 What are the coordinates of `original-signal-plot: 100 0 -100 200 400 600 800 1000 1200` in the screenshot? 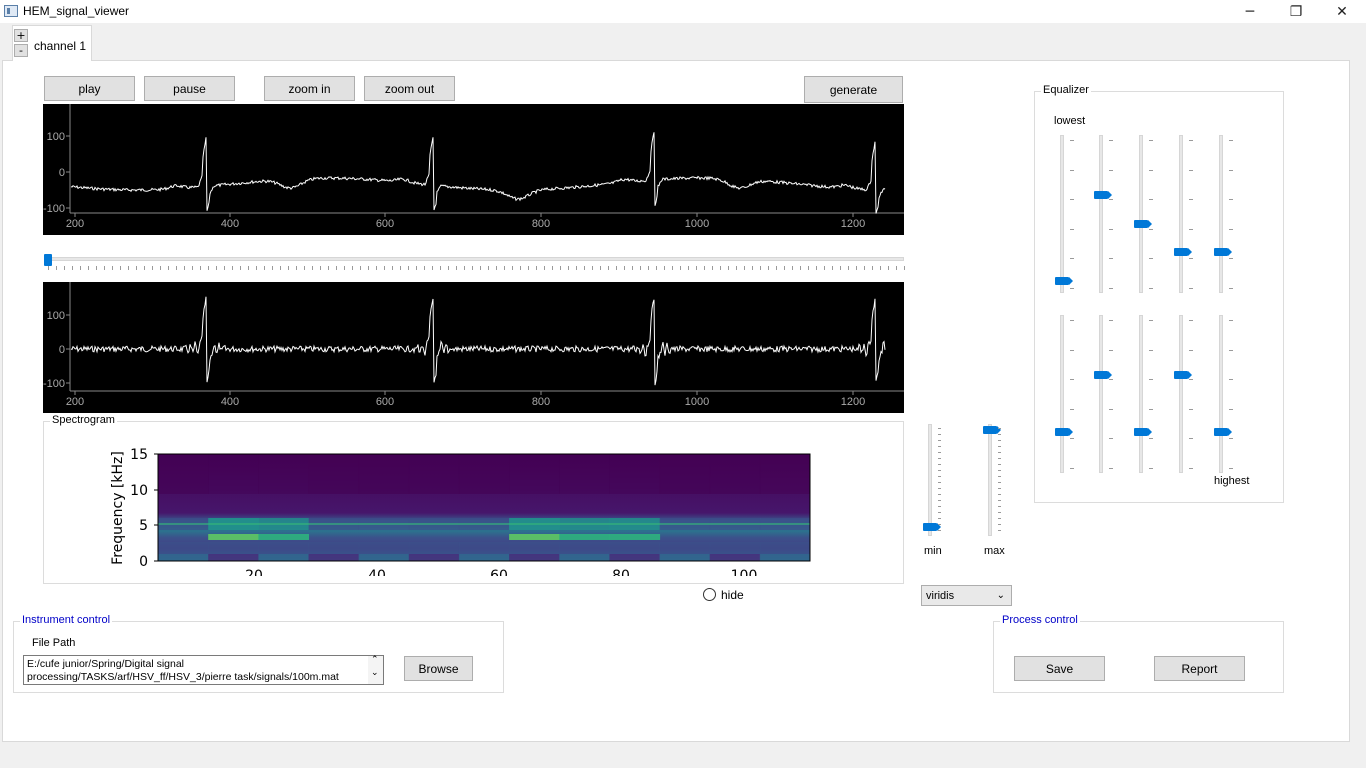 It's located at (473, 169).